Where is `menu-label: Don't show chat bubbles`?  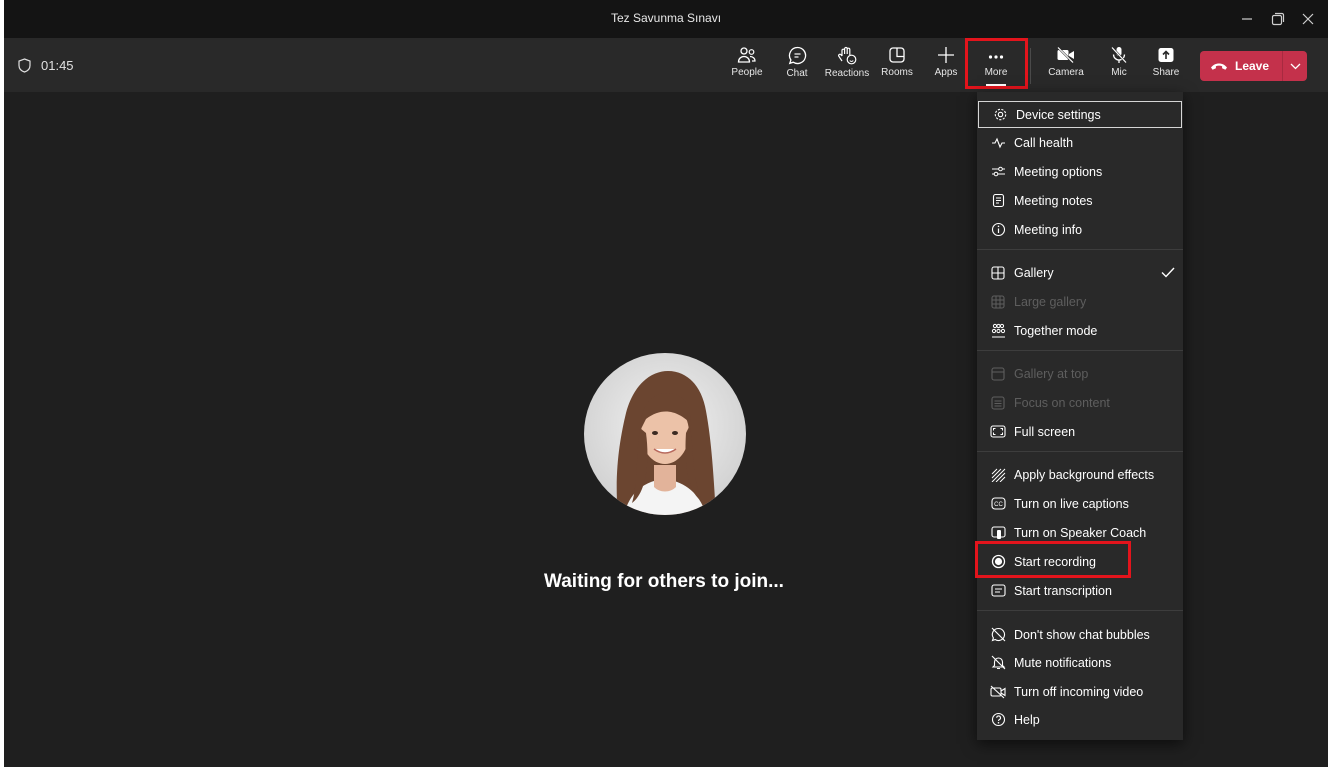
menu-label: Don't show chat bubbles is located at coordinates (1082, 634).